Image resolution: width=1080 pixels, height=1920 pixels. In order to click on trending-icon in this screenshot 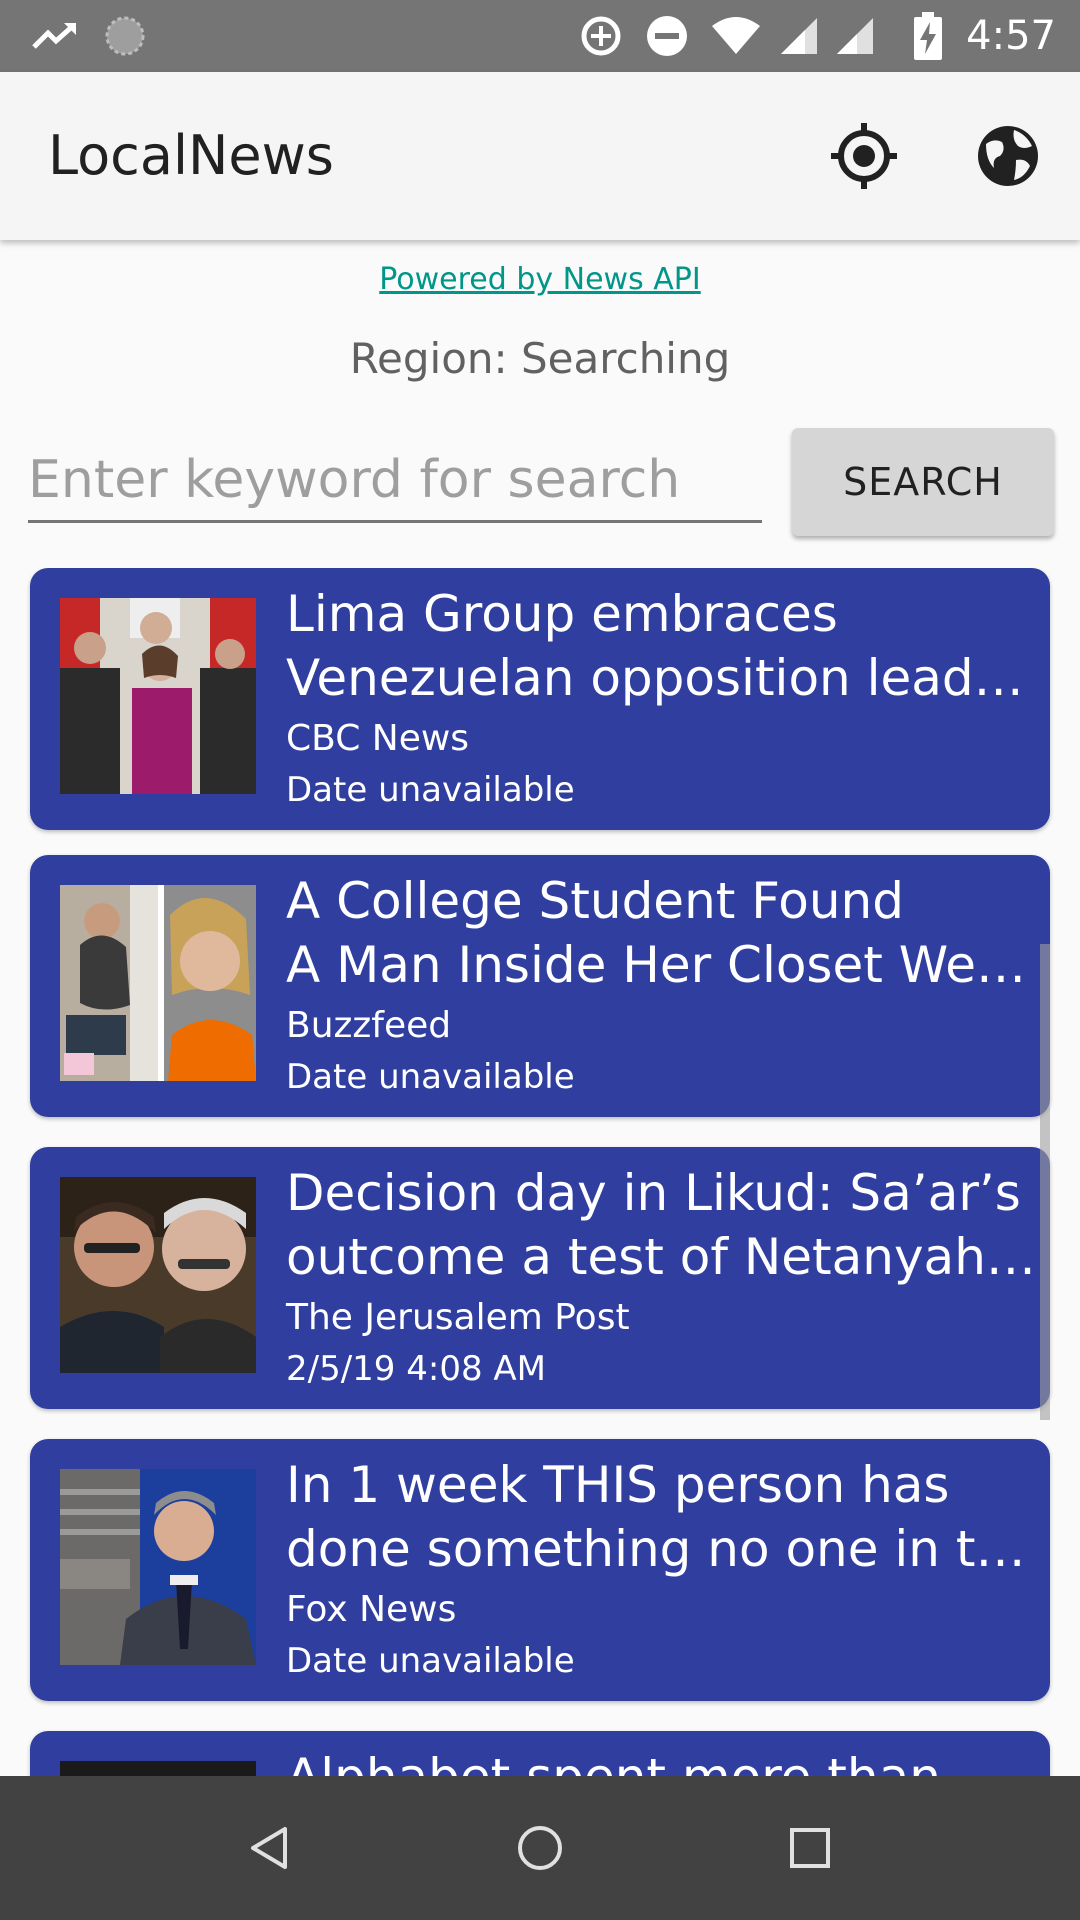, I will do `click(55, 36)`.